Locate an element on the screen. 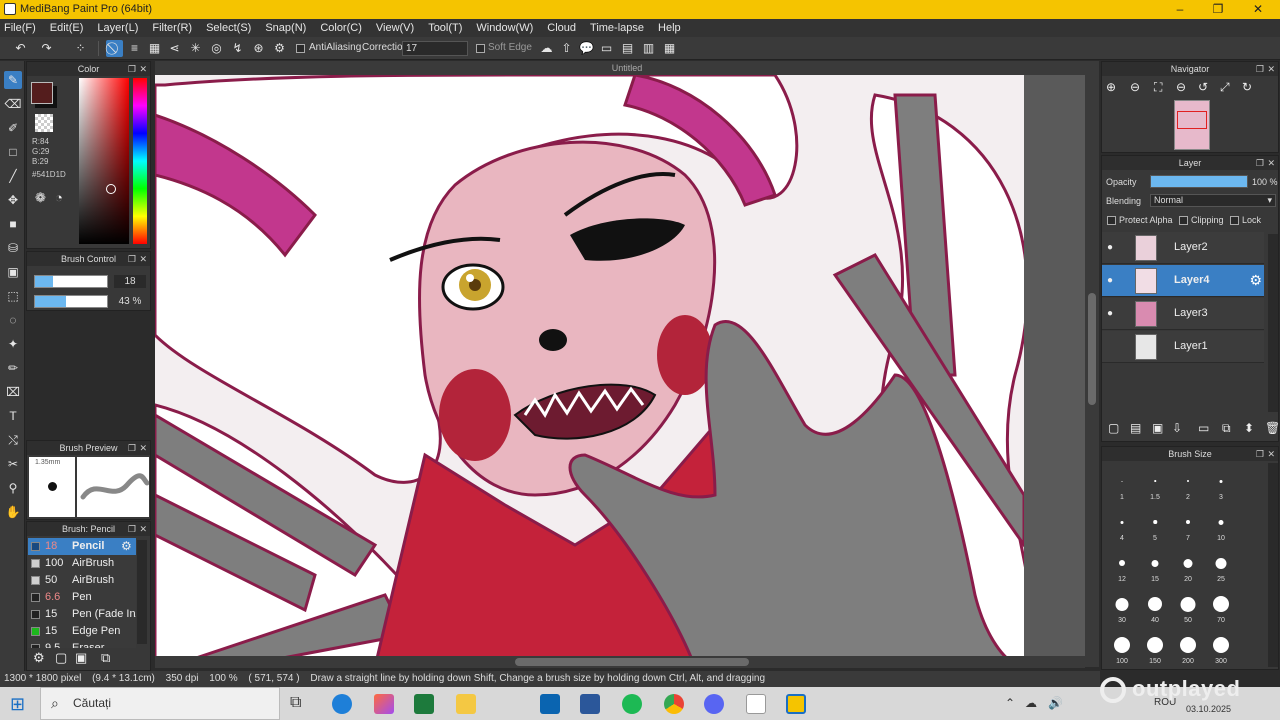 This screenshot has height=720, width=1280. page-icon: ▤ is located at coordinates (627, 48).